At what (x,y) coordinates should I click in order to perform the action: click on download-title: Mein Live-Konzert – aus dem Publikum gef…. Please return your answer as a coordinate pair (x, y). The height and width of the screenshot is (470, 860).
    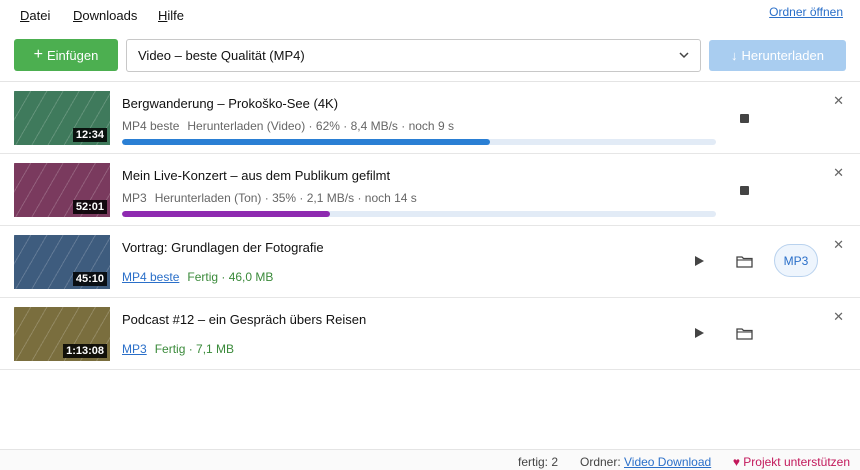
    Looking at the image, I should click on (256, 175).